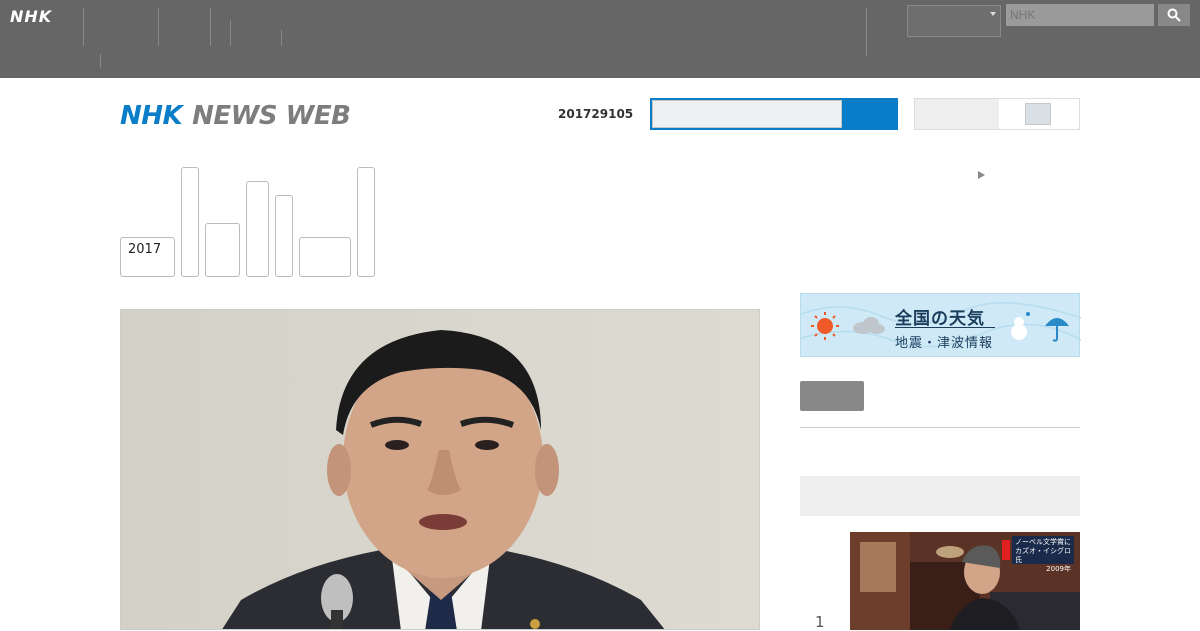 The width and height of the screenshot is (1200, 631). I want to click on global-search-button, so click(1174, 15).